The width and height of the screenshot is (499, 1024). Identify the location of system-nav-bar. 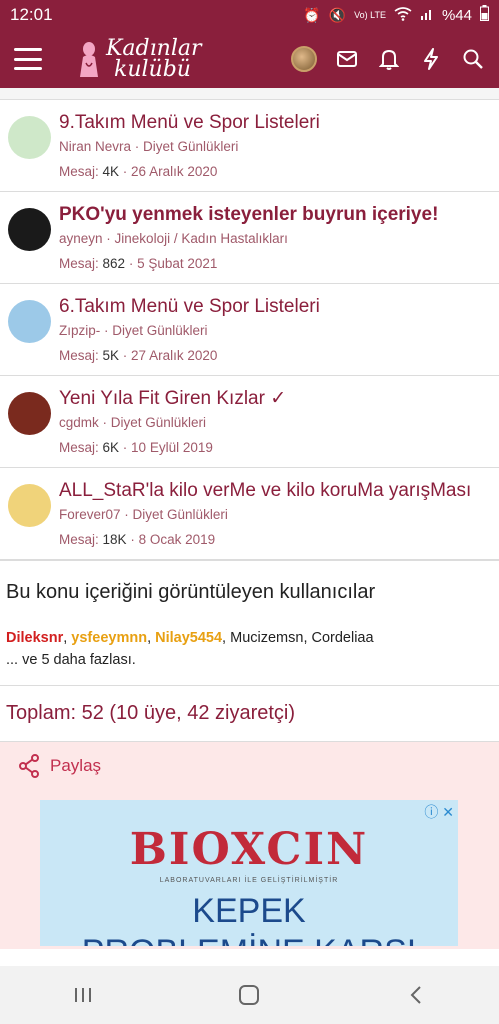
(249, 995).